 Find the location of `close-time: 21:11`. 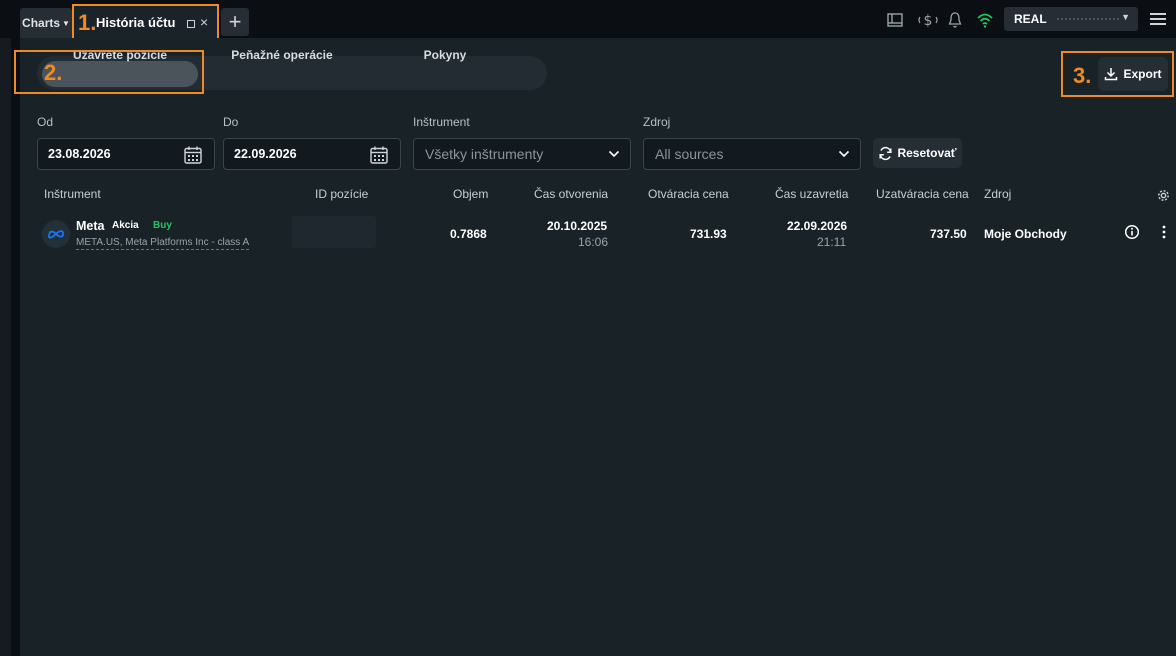

close-time: 21:11 is located at coordinates (832, 242).